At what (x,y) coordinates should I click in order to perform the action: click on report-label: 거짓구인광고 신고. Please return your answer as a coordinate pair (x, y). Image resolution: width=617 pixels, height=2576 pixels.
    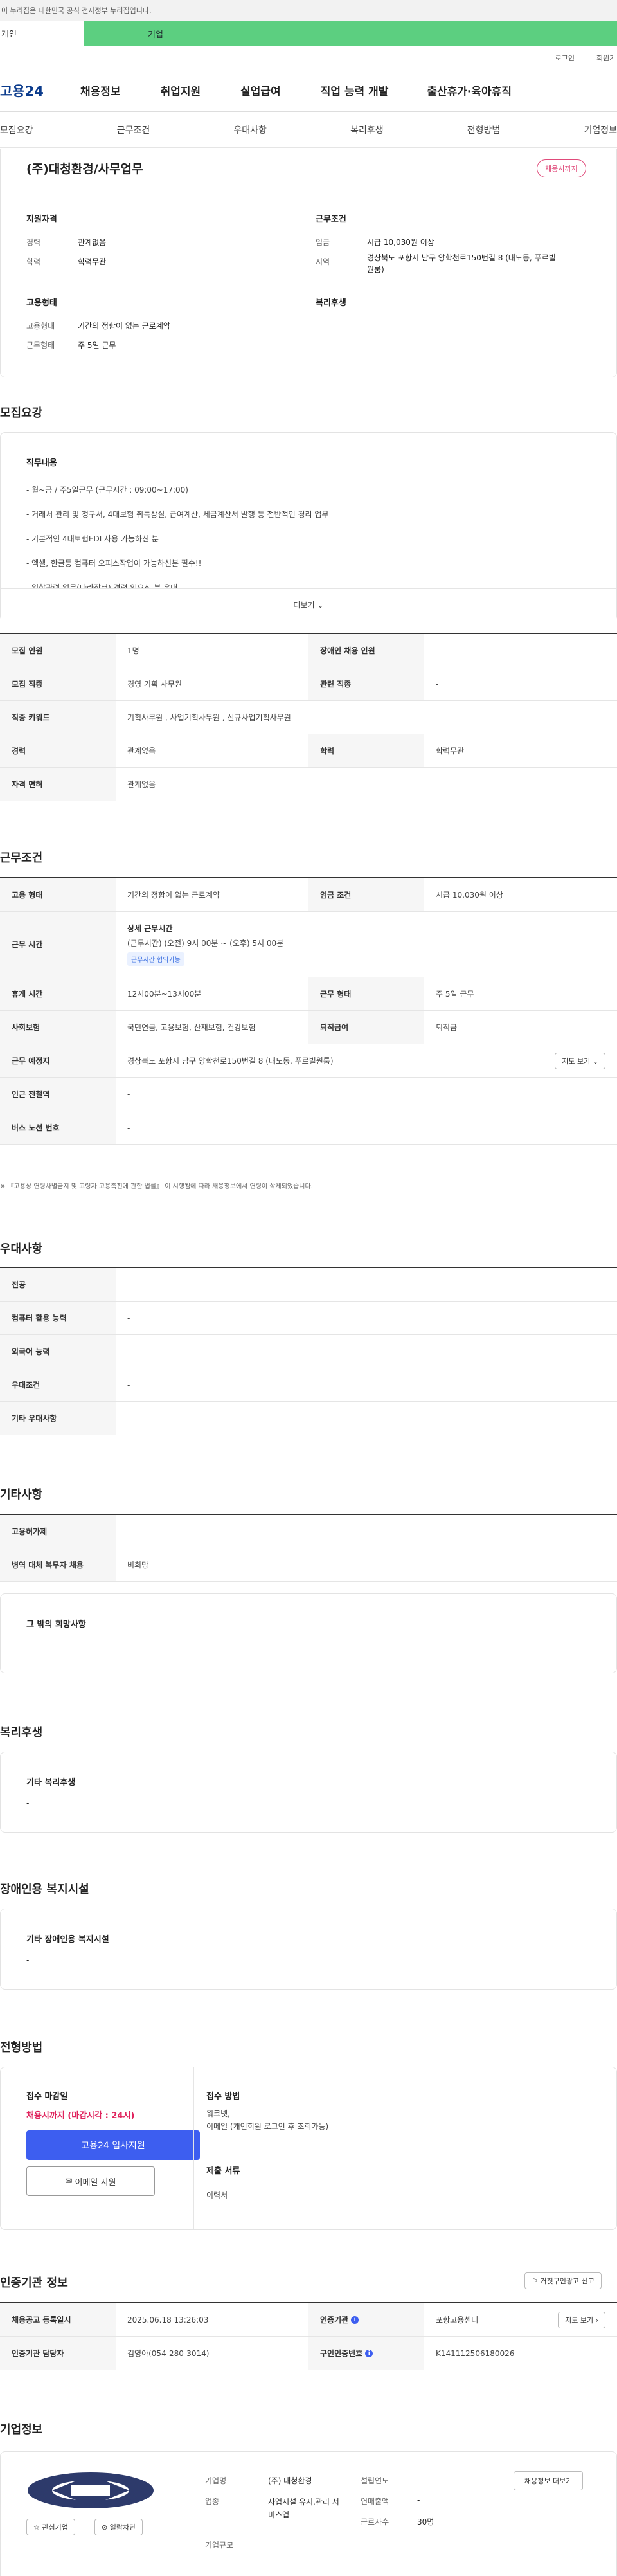
    Looking at the image, I should click on (567, 2281).